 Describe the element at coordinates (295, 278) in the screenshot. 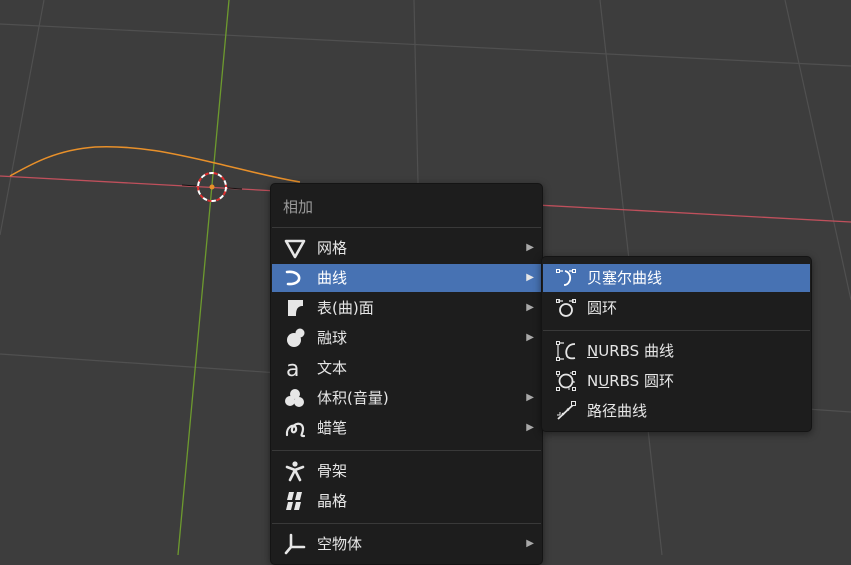

I see `curve-icon` at that location.